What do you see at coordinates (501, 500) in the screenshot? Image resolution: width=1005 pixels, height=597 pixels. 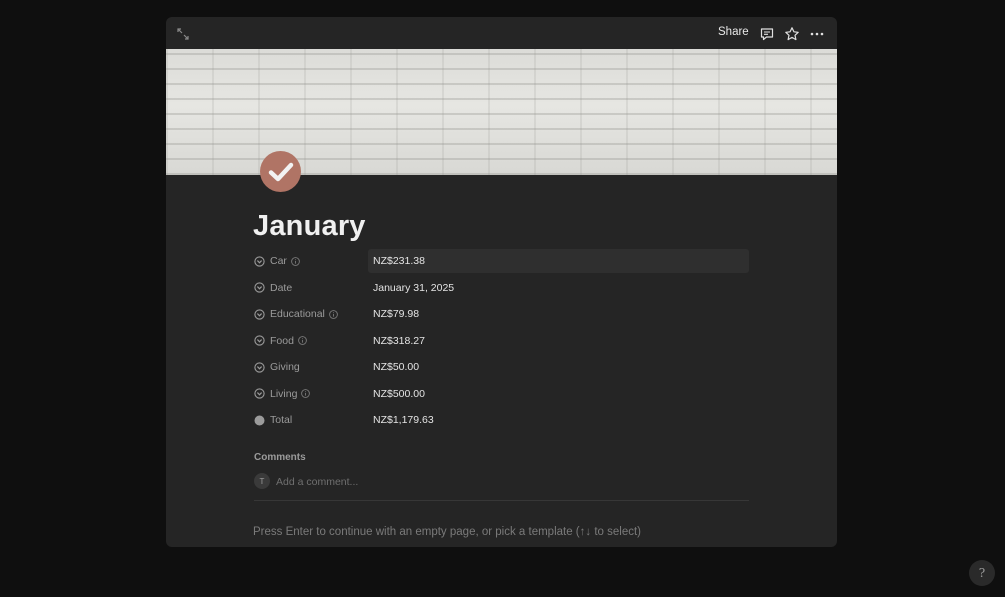 I see `divider` at bounding box center [501, 500].